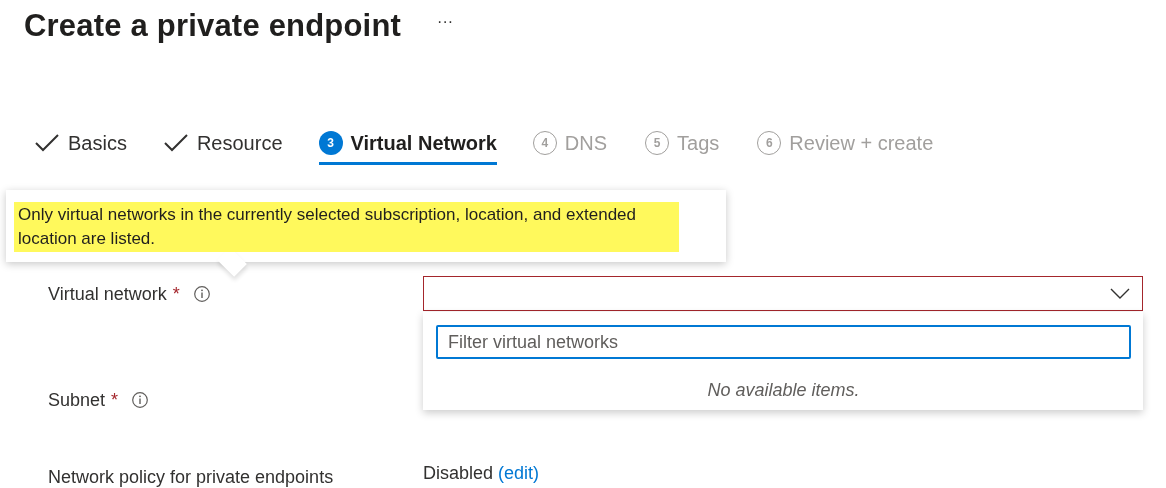 The image size is (1166, 488). Describe the element at coordinates (80, 145) in the screenshot. I see `wizard-tab: Basics` at that location.